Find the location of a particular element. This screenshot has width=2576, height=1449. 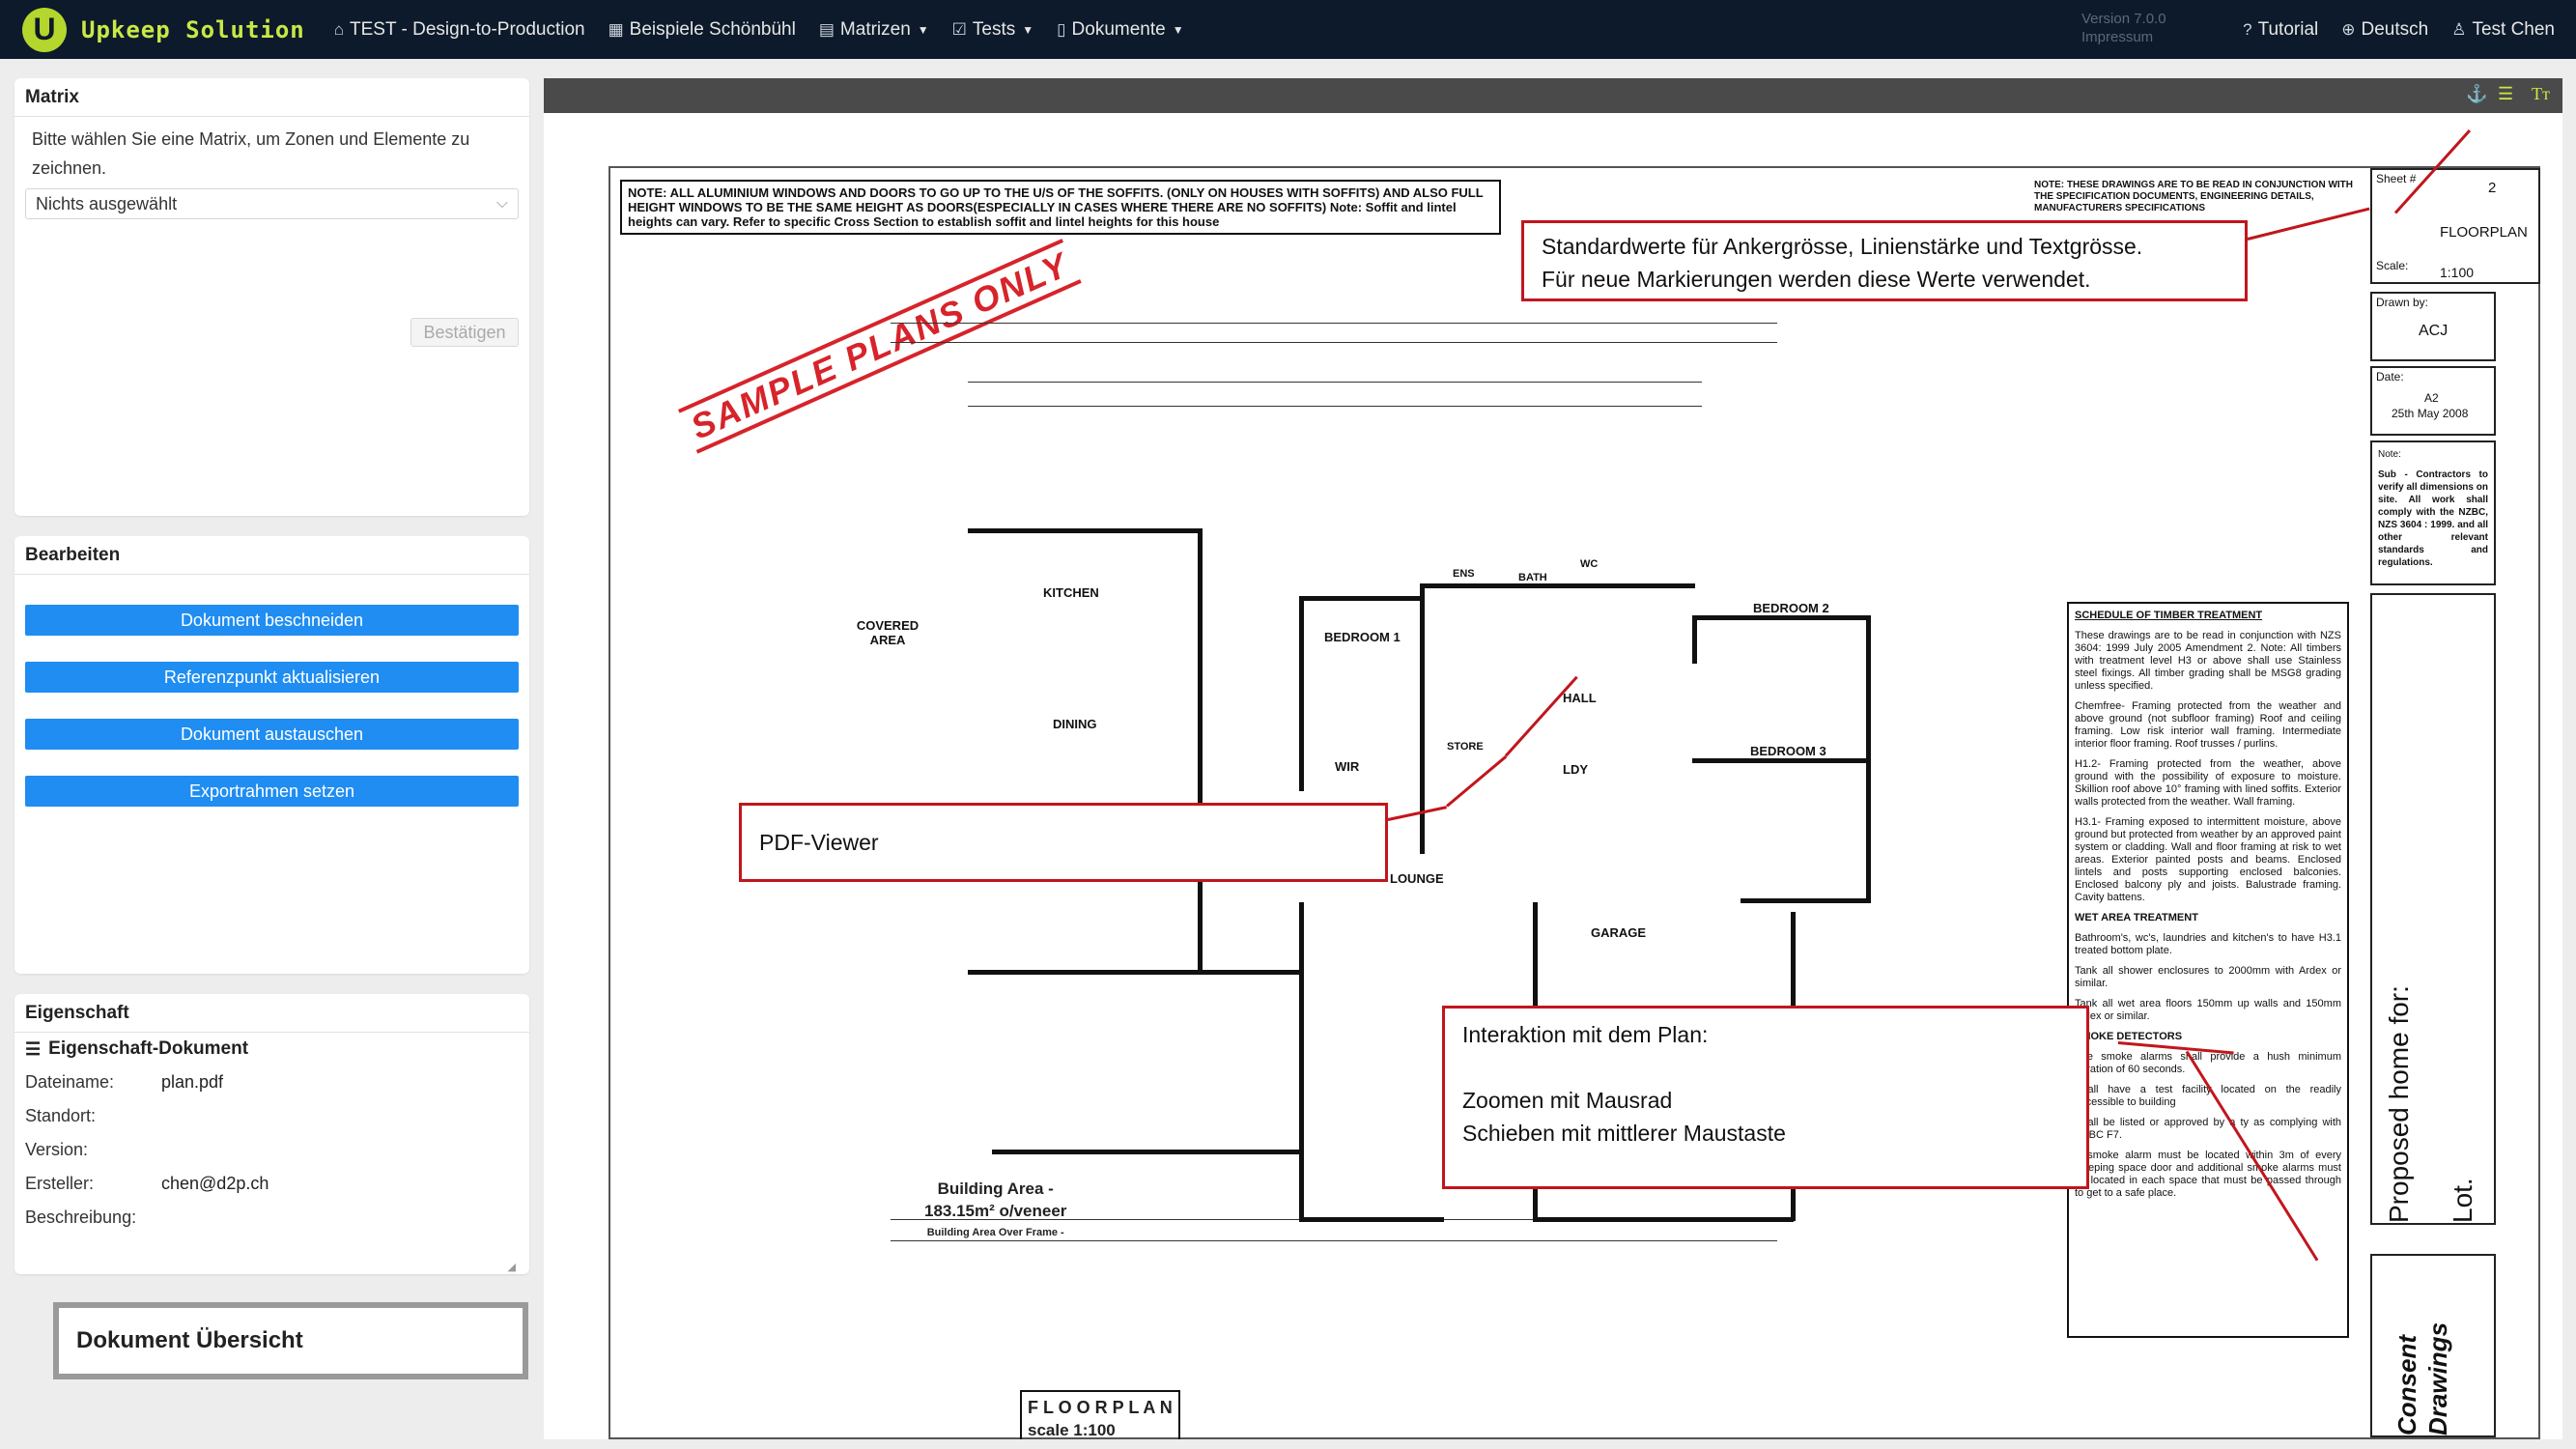

property-value: plan.pdf is located at coordinates (192, 1082).